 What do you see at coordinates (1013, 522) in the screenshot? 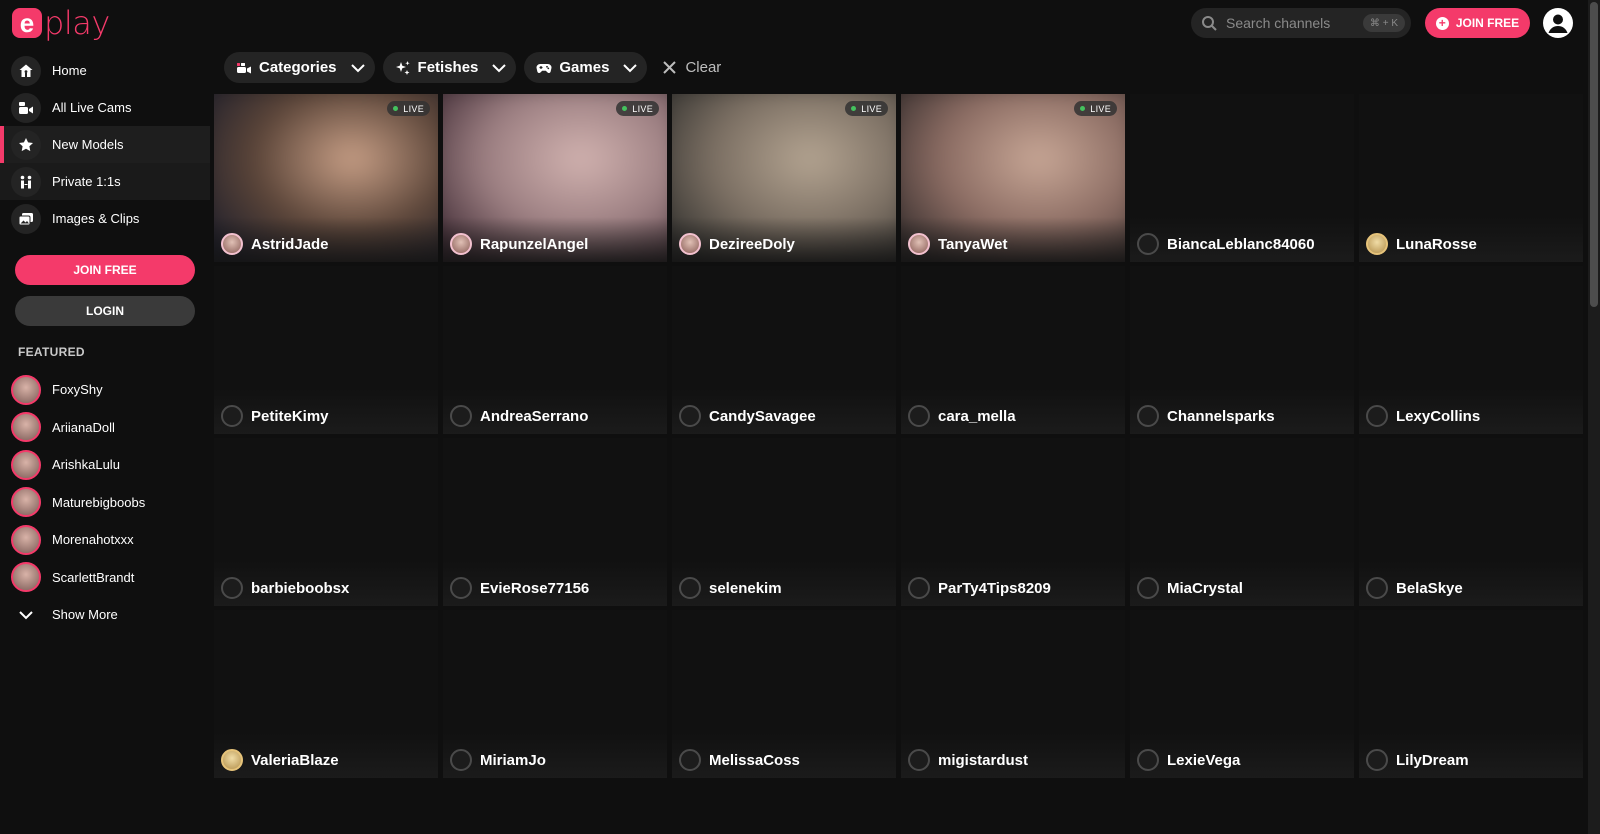
I see `channel-card: ParTy4Tips8209` at bounding box center [1013, 522].